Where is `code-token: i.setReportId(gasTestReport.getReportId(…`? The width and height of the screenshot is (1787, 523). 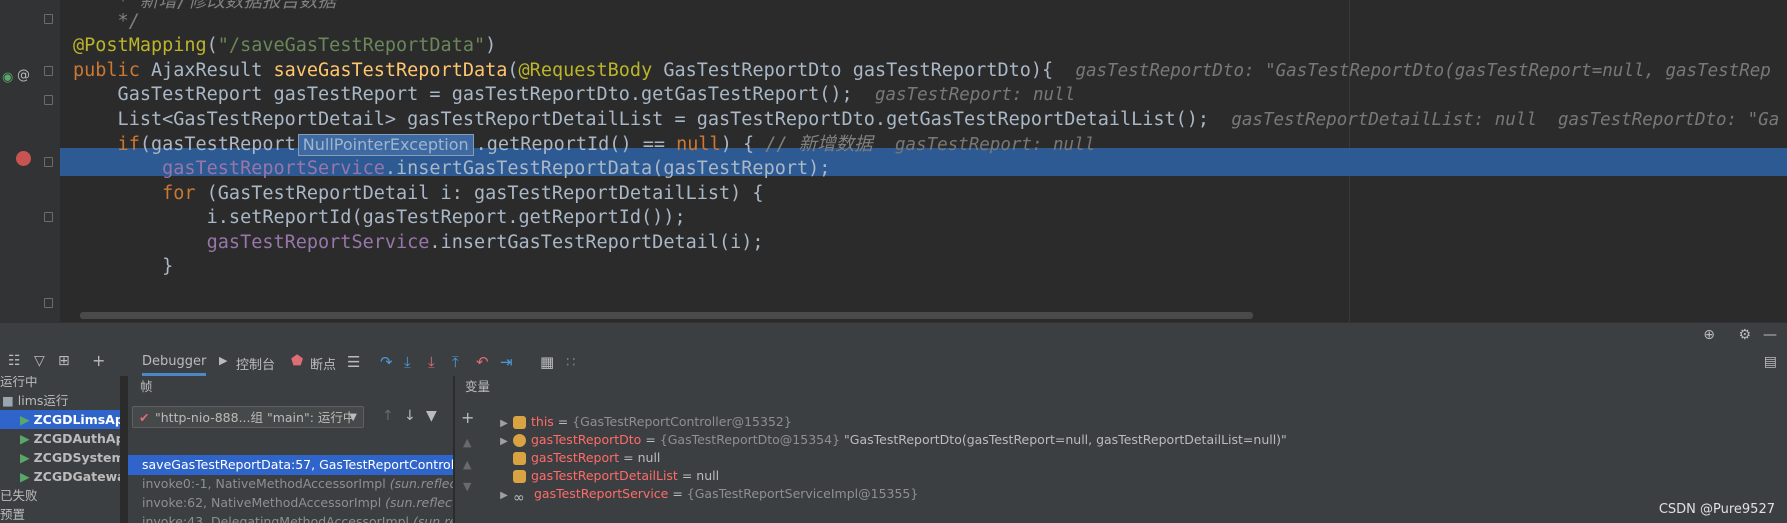 code-token: i.setReportId(gasTestReport.getReportId(… is located at coordinates (379, 217).